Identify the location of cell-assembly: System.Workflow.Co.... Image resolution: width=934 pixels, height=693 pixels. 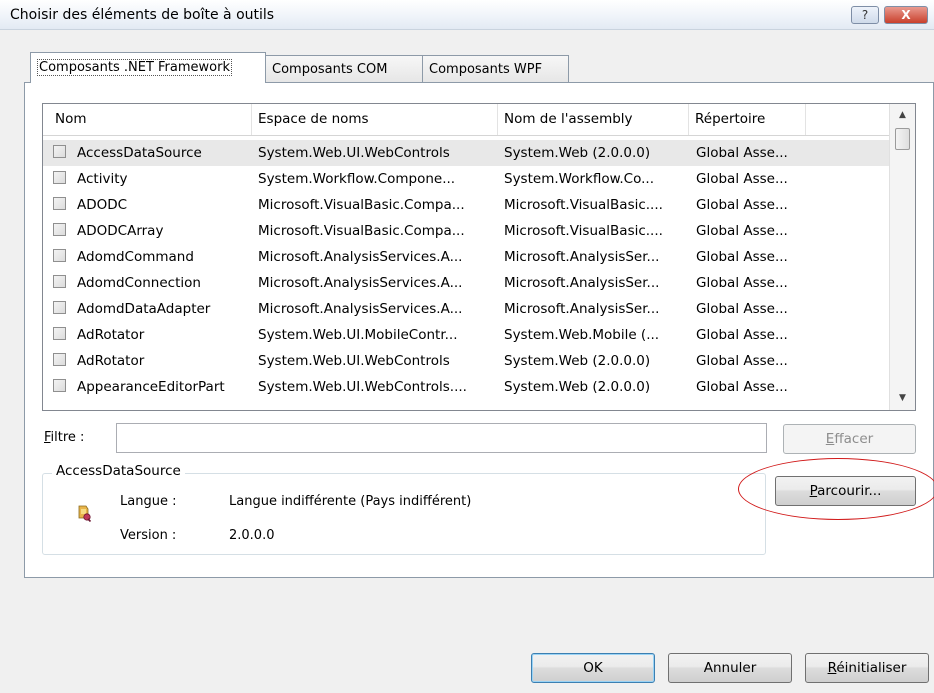
(579, 179).